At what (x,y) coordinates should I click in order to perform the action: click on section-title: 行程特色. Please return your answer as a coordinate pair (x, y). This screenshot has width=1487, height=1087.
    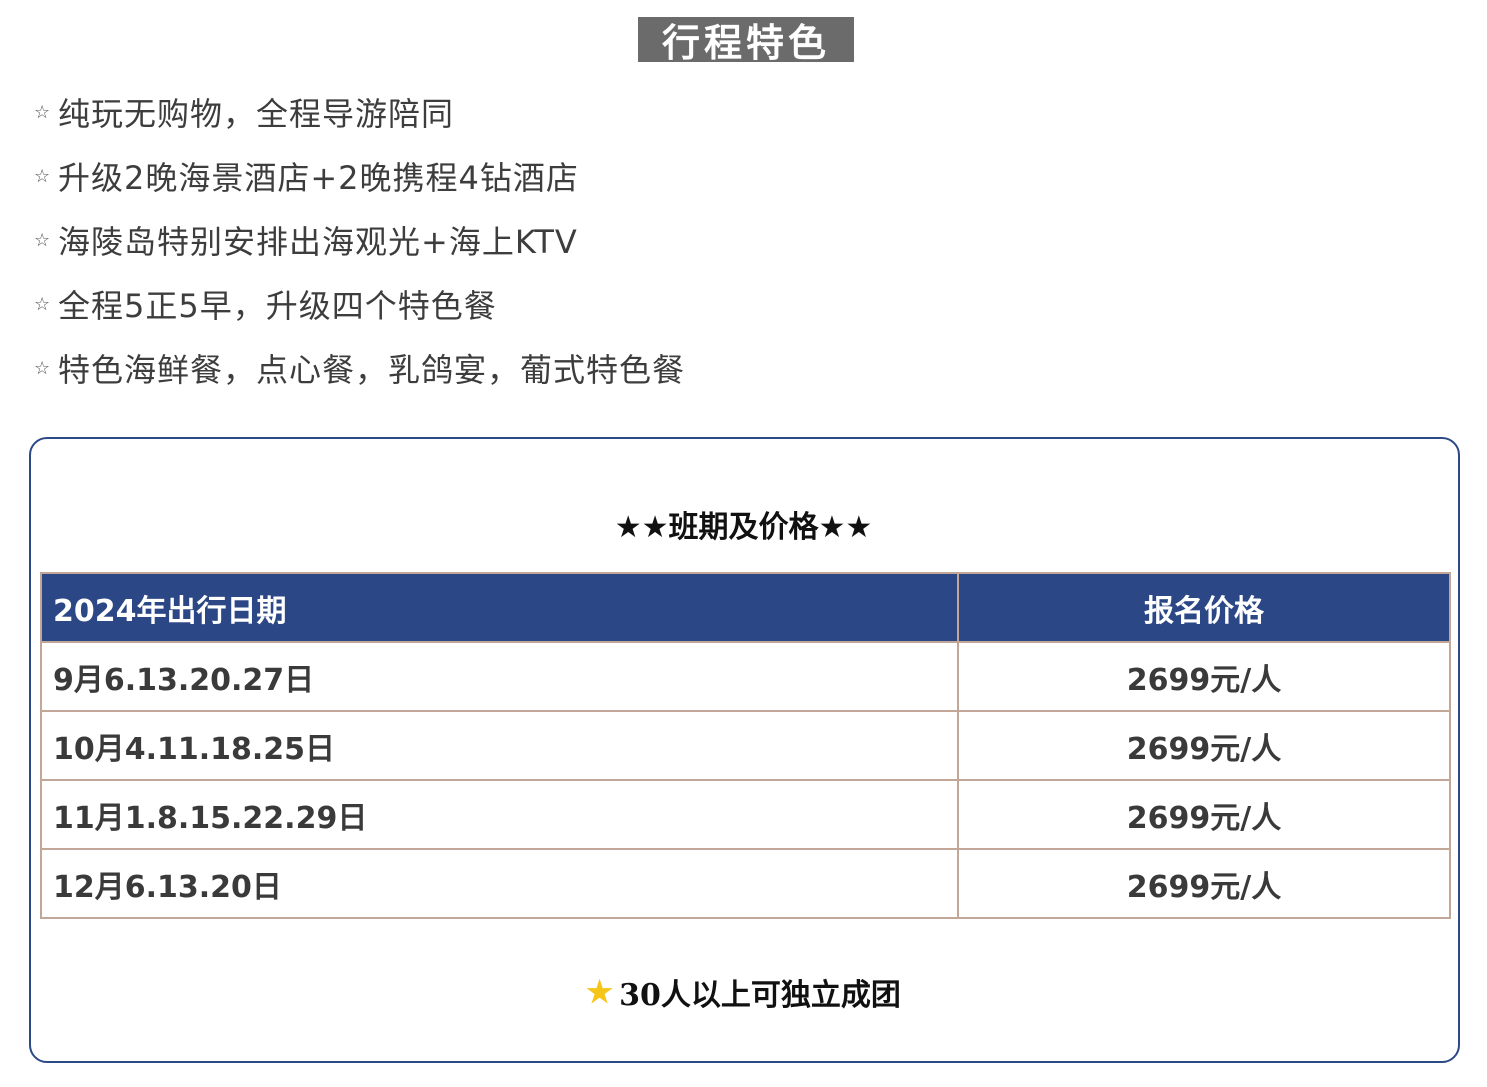
    Looking at the image, I should click on (746, 41).